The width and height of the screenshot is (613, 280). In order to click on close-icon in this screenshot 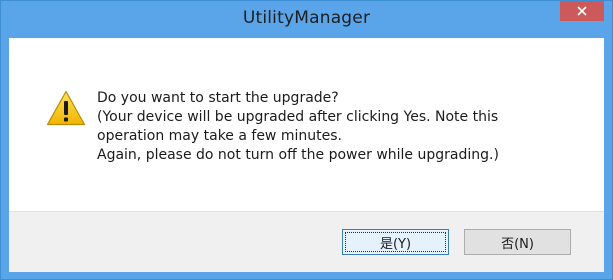, I will do `click(582, 11)`.